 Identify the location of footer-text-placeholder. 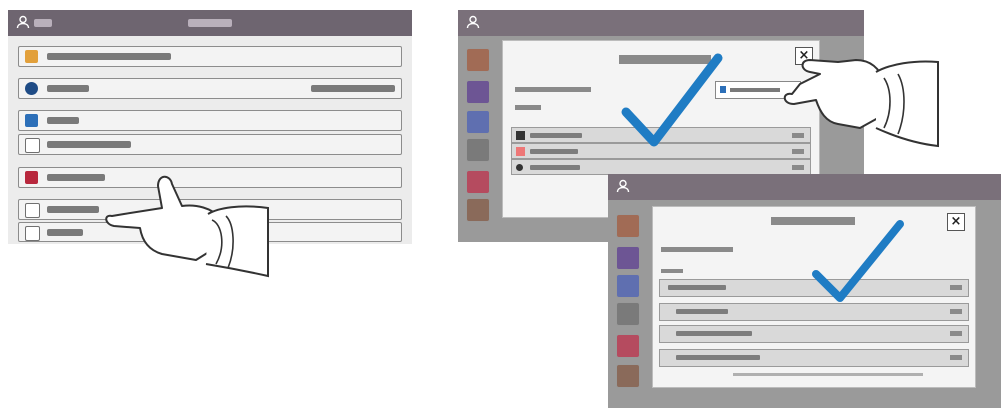
(828, 374).